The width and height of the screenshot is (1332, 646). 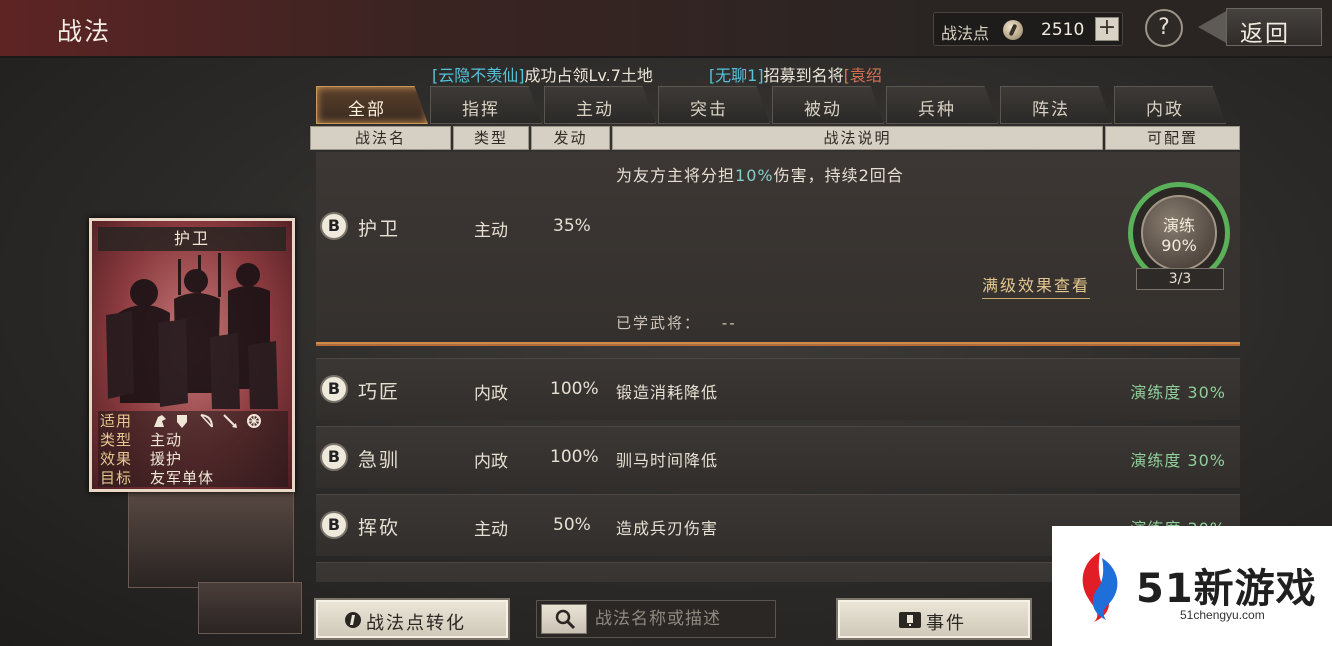 What do you see at coordinates (803, 75) in the screenshot?
I see `ticker-msg-2: 招募到名将` at bounding box center [803, 75].